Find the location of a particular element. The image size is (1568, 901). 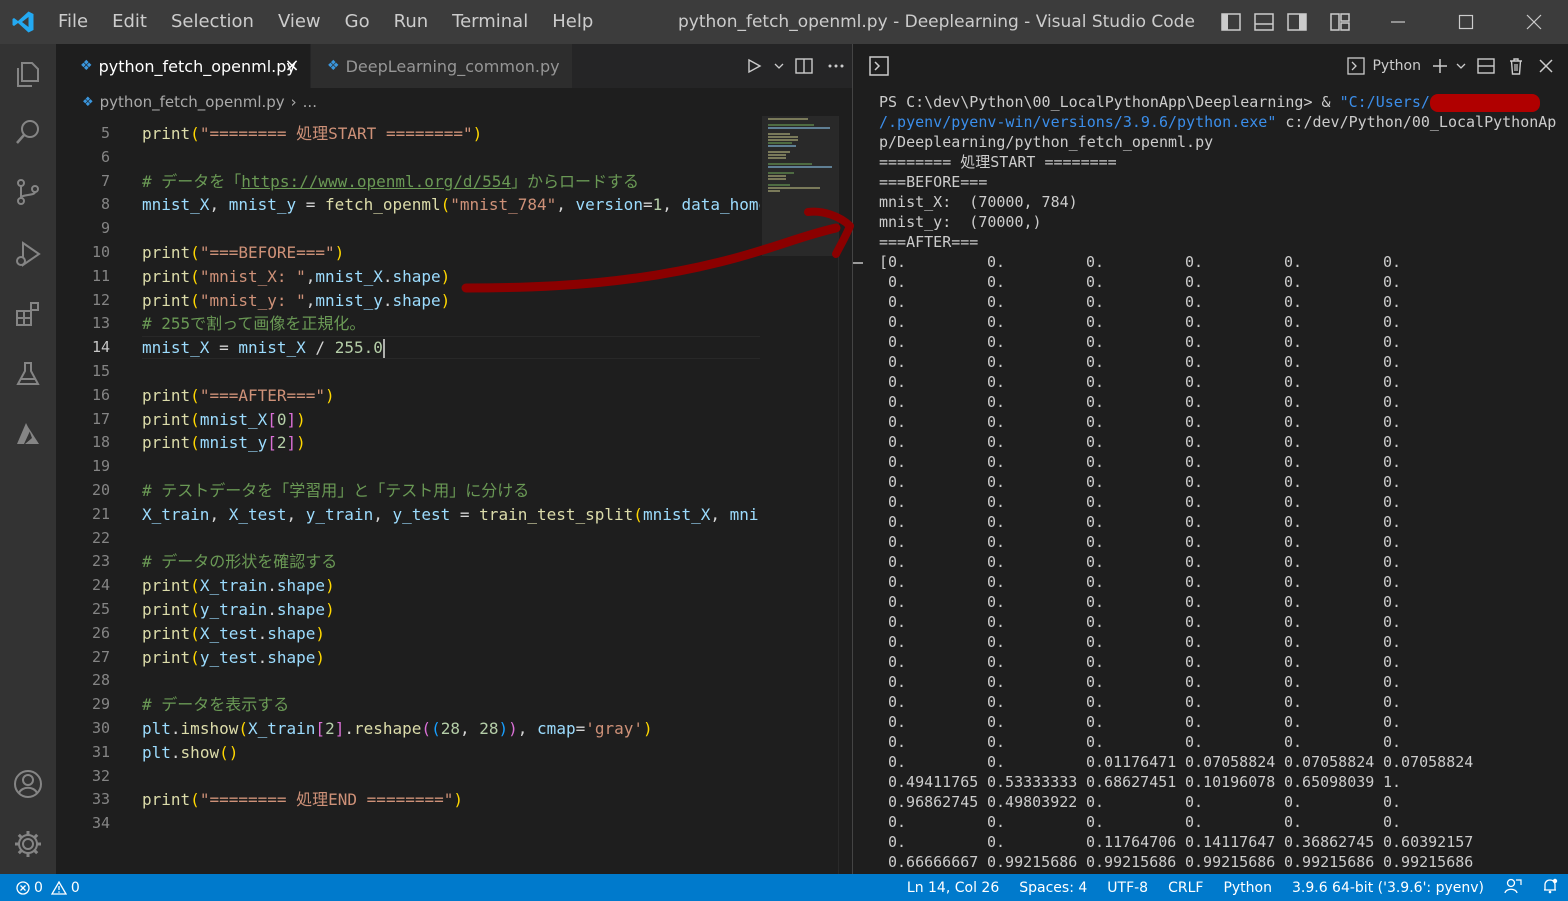

maximize-icon is located at coordinates (1466, 22).